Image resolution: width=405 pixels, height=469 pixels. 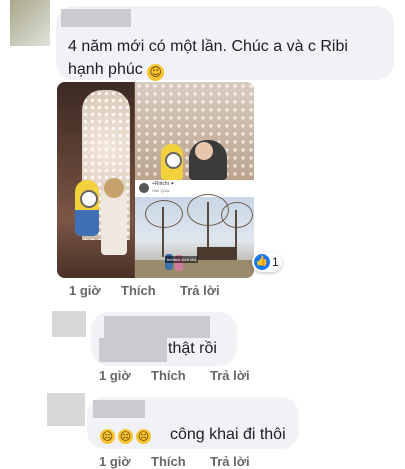 I want to click on thumbs-up-icon: 👍, so click(x=262, y=262).